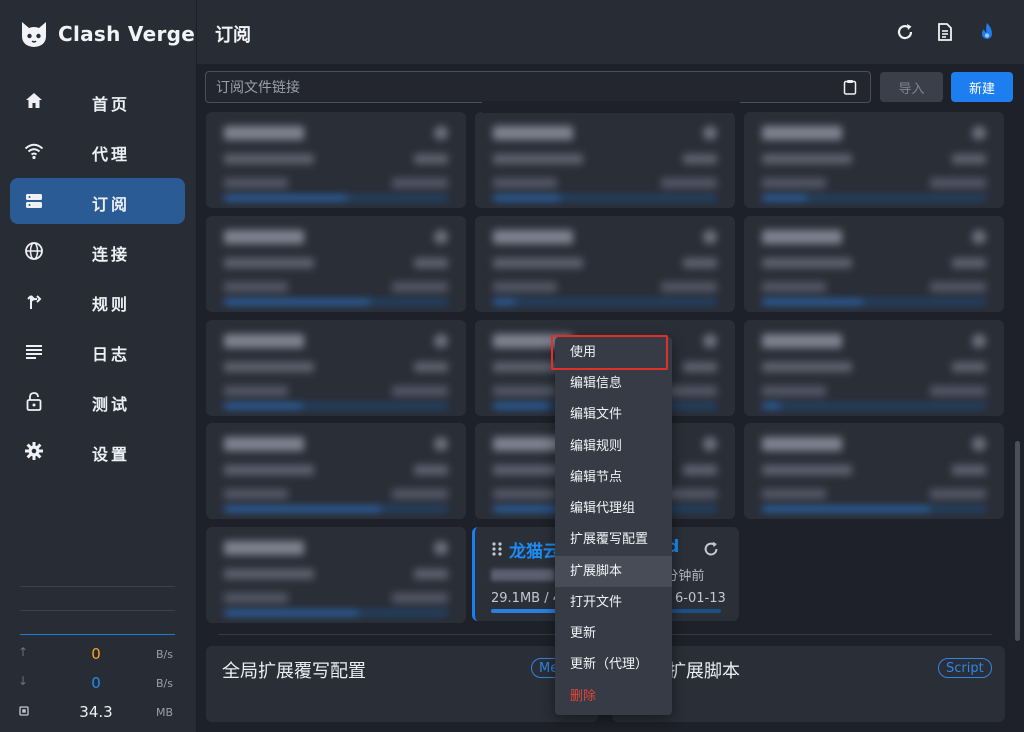  I want to click on import-button: 导入, so click(911, 87).